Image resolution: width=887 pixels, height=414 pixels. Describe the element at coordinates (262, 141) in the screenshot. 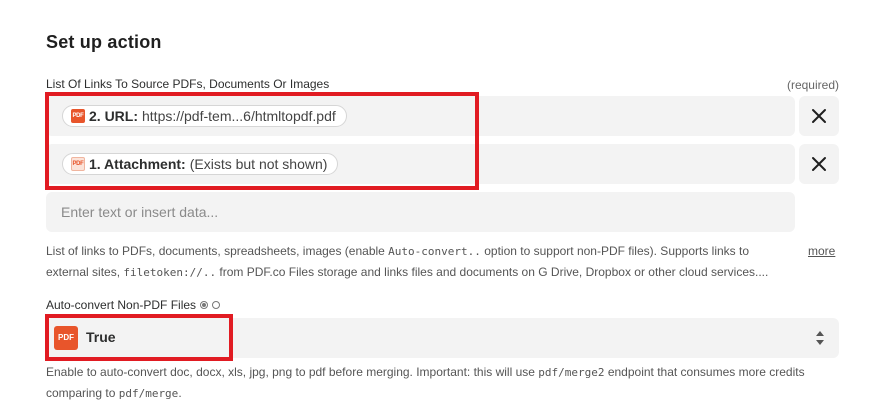

I see `highlight-box-links` at that location.